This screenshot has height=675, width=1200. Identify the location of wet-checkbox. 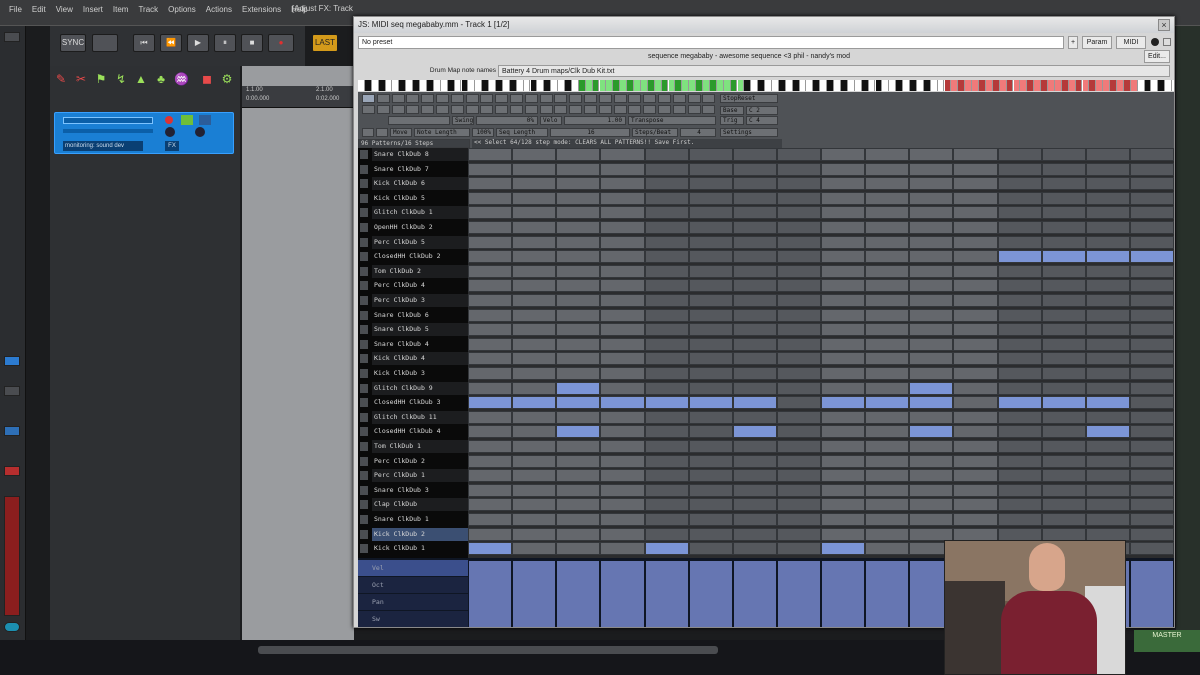
(1167, 42).